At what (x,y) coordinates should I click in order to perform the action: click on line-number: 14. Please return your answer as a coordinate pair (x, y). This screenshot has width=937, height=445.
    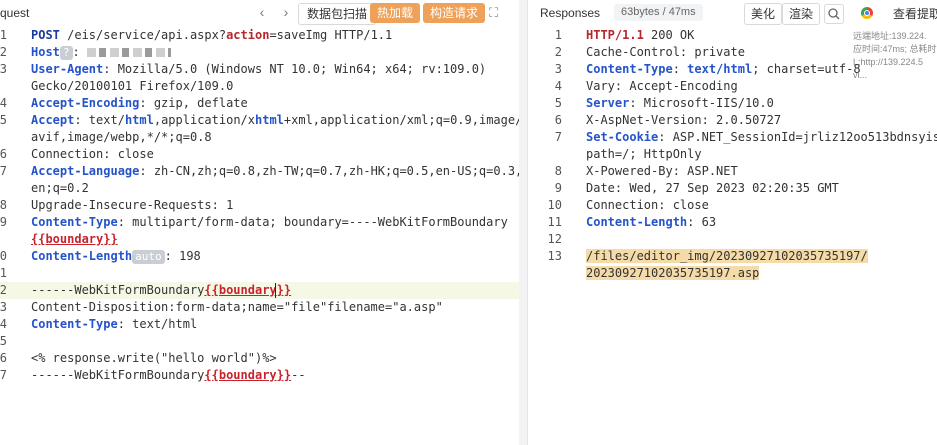
    Looking at the image, I should click on (3, 324).